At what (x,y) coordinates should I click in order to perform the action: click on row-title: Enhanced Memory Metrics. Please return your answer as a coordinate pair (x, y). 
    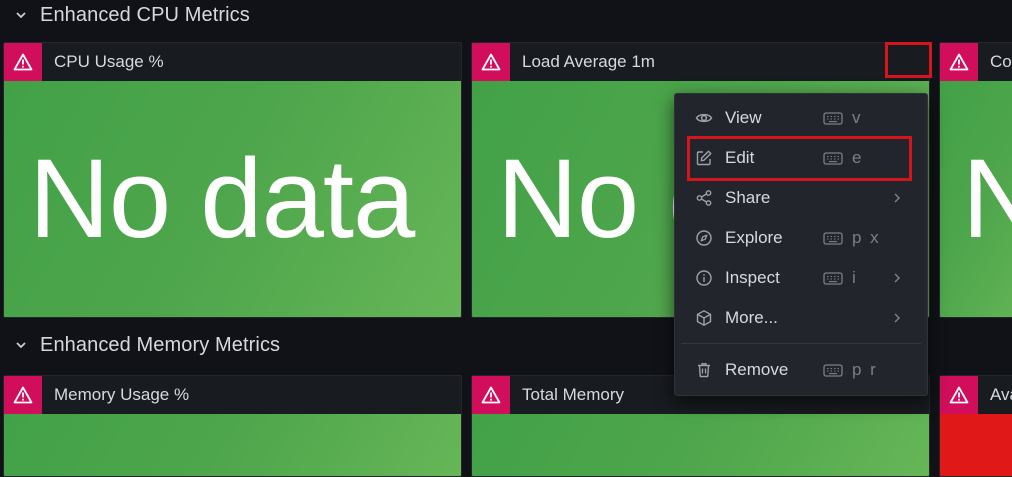
    Looking at the image, I should click on (160, 344).